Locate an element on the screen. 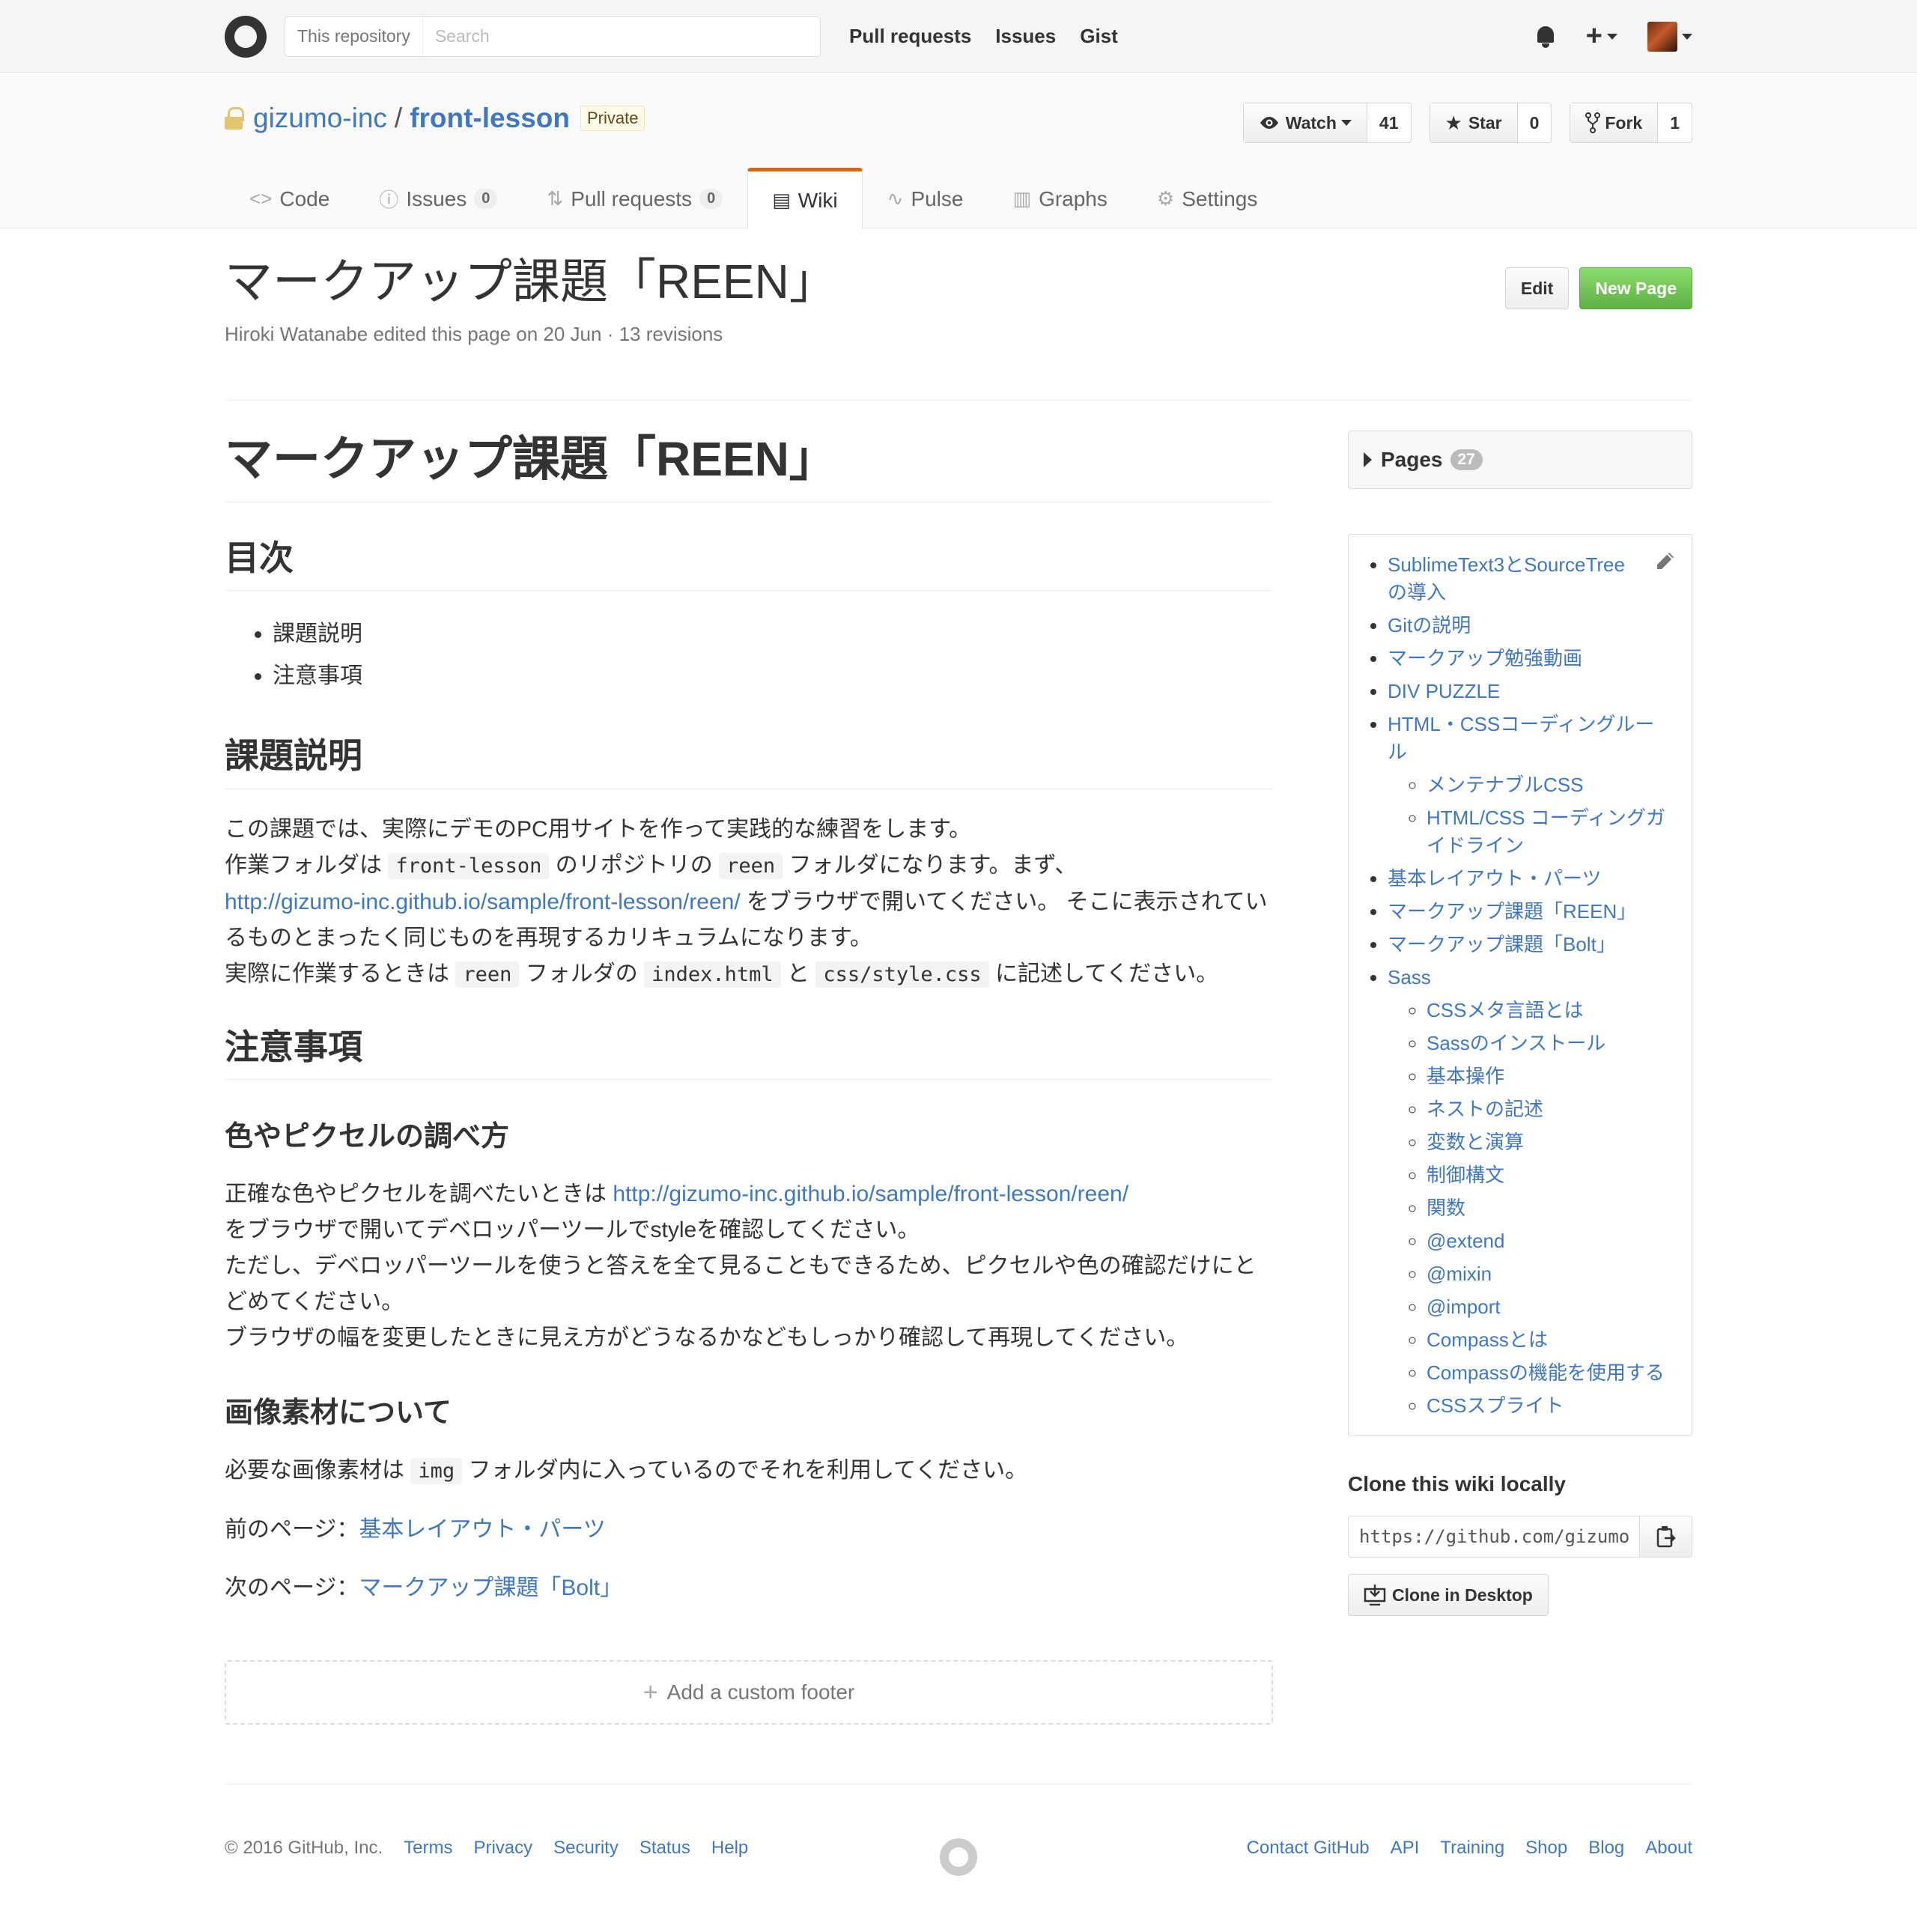 This screenshot has height=1932, width=1917. sidebar-link: @import is located at coordinates (1464, 1306).